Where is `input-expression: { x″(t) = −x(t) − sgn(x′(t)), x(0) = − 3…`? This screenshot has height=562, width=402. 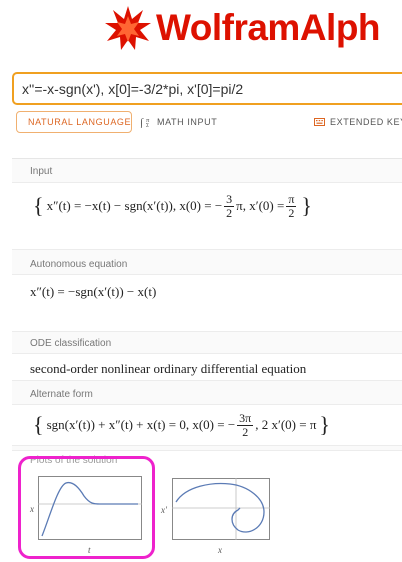
input-expression: { x″(t) = −x(t) − sgn(x′(t)), x(0) = − 3… is located at coordinates (172, 206).